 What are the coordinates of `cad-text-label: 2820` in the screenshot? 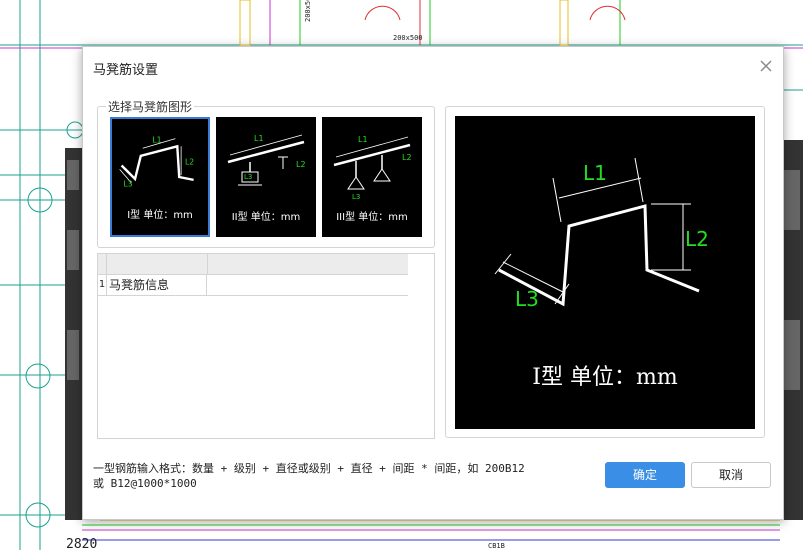 It's located at (81, 543).